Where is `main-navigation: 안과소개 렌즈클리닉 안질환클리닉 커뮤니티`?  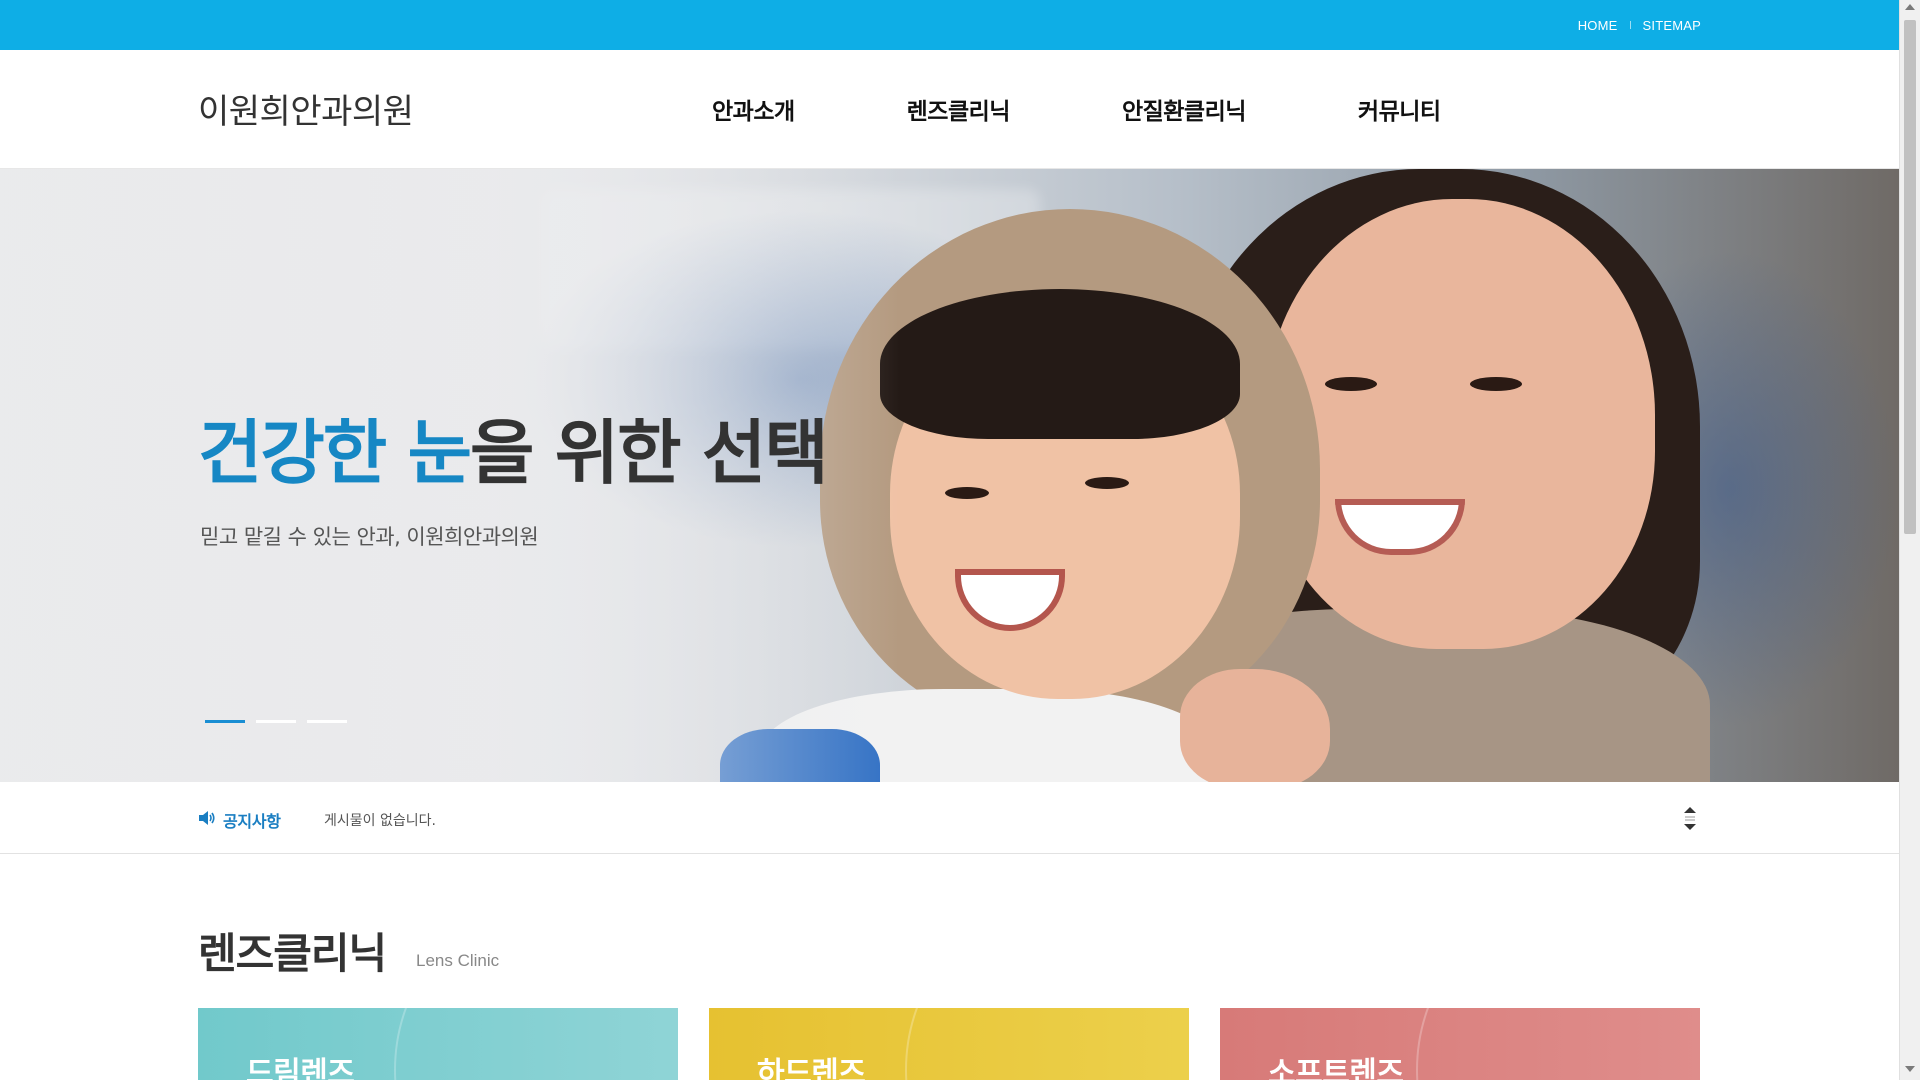 main-navigation: 안과소개 렌즈클리닉 안질환클리닉 커뮤니티 is located at coordinates (1076, 109).